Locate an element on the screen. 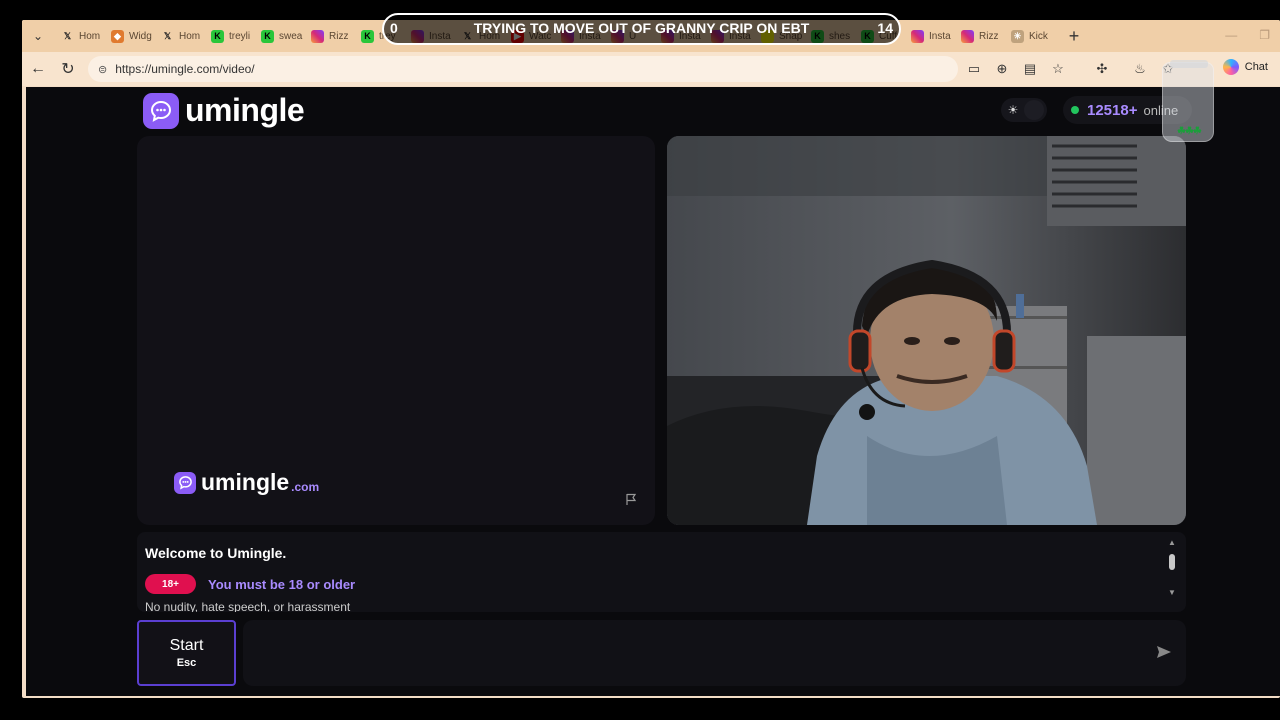  browser-tab: Ktreyli is located at coordinates (232, 36).